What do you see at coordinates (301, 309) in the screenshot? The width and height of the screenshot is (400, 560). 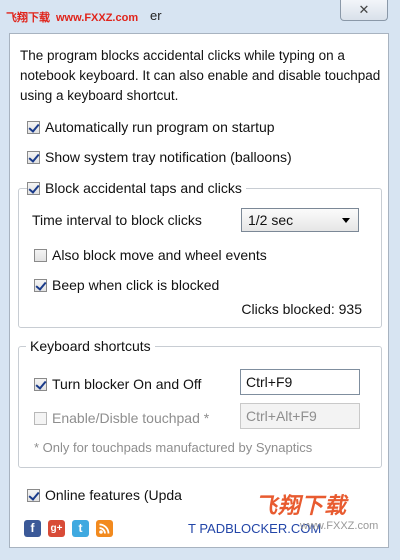 I see `clicks-blocked-count: Clicks blocked: 935` at bounding box center [301, 309].